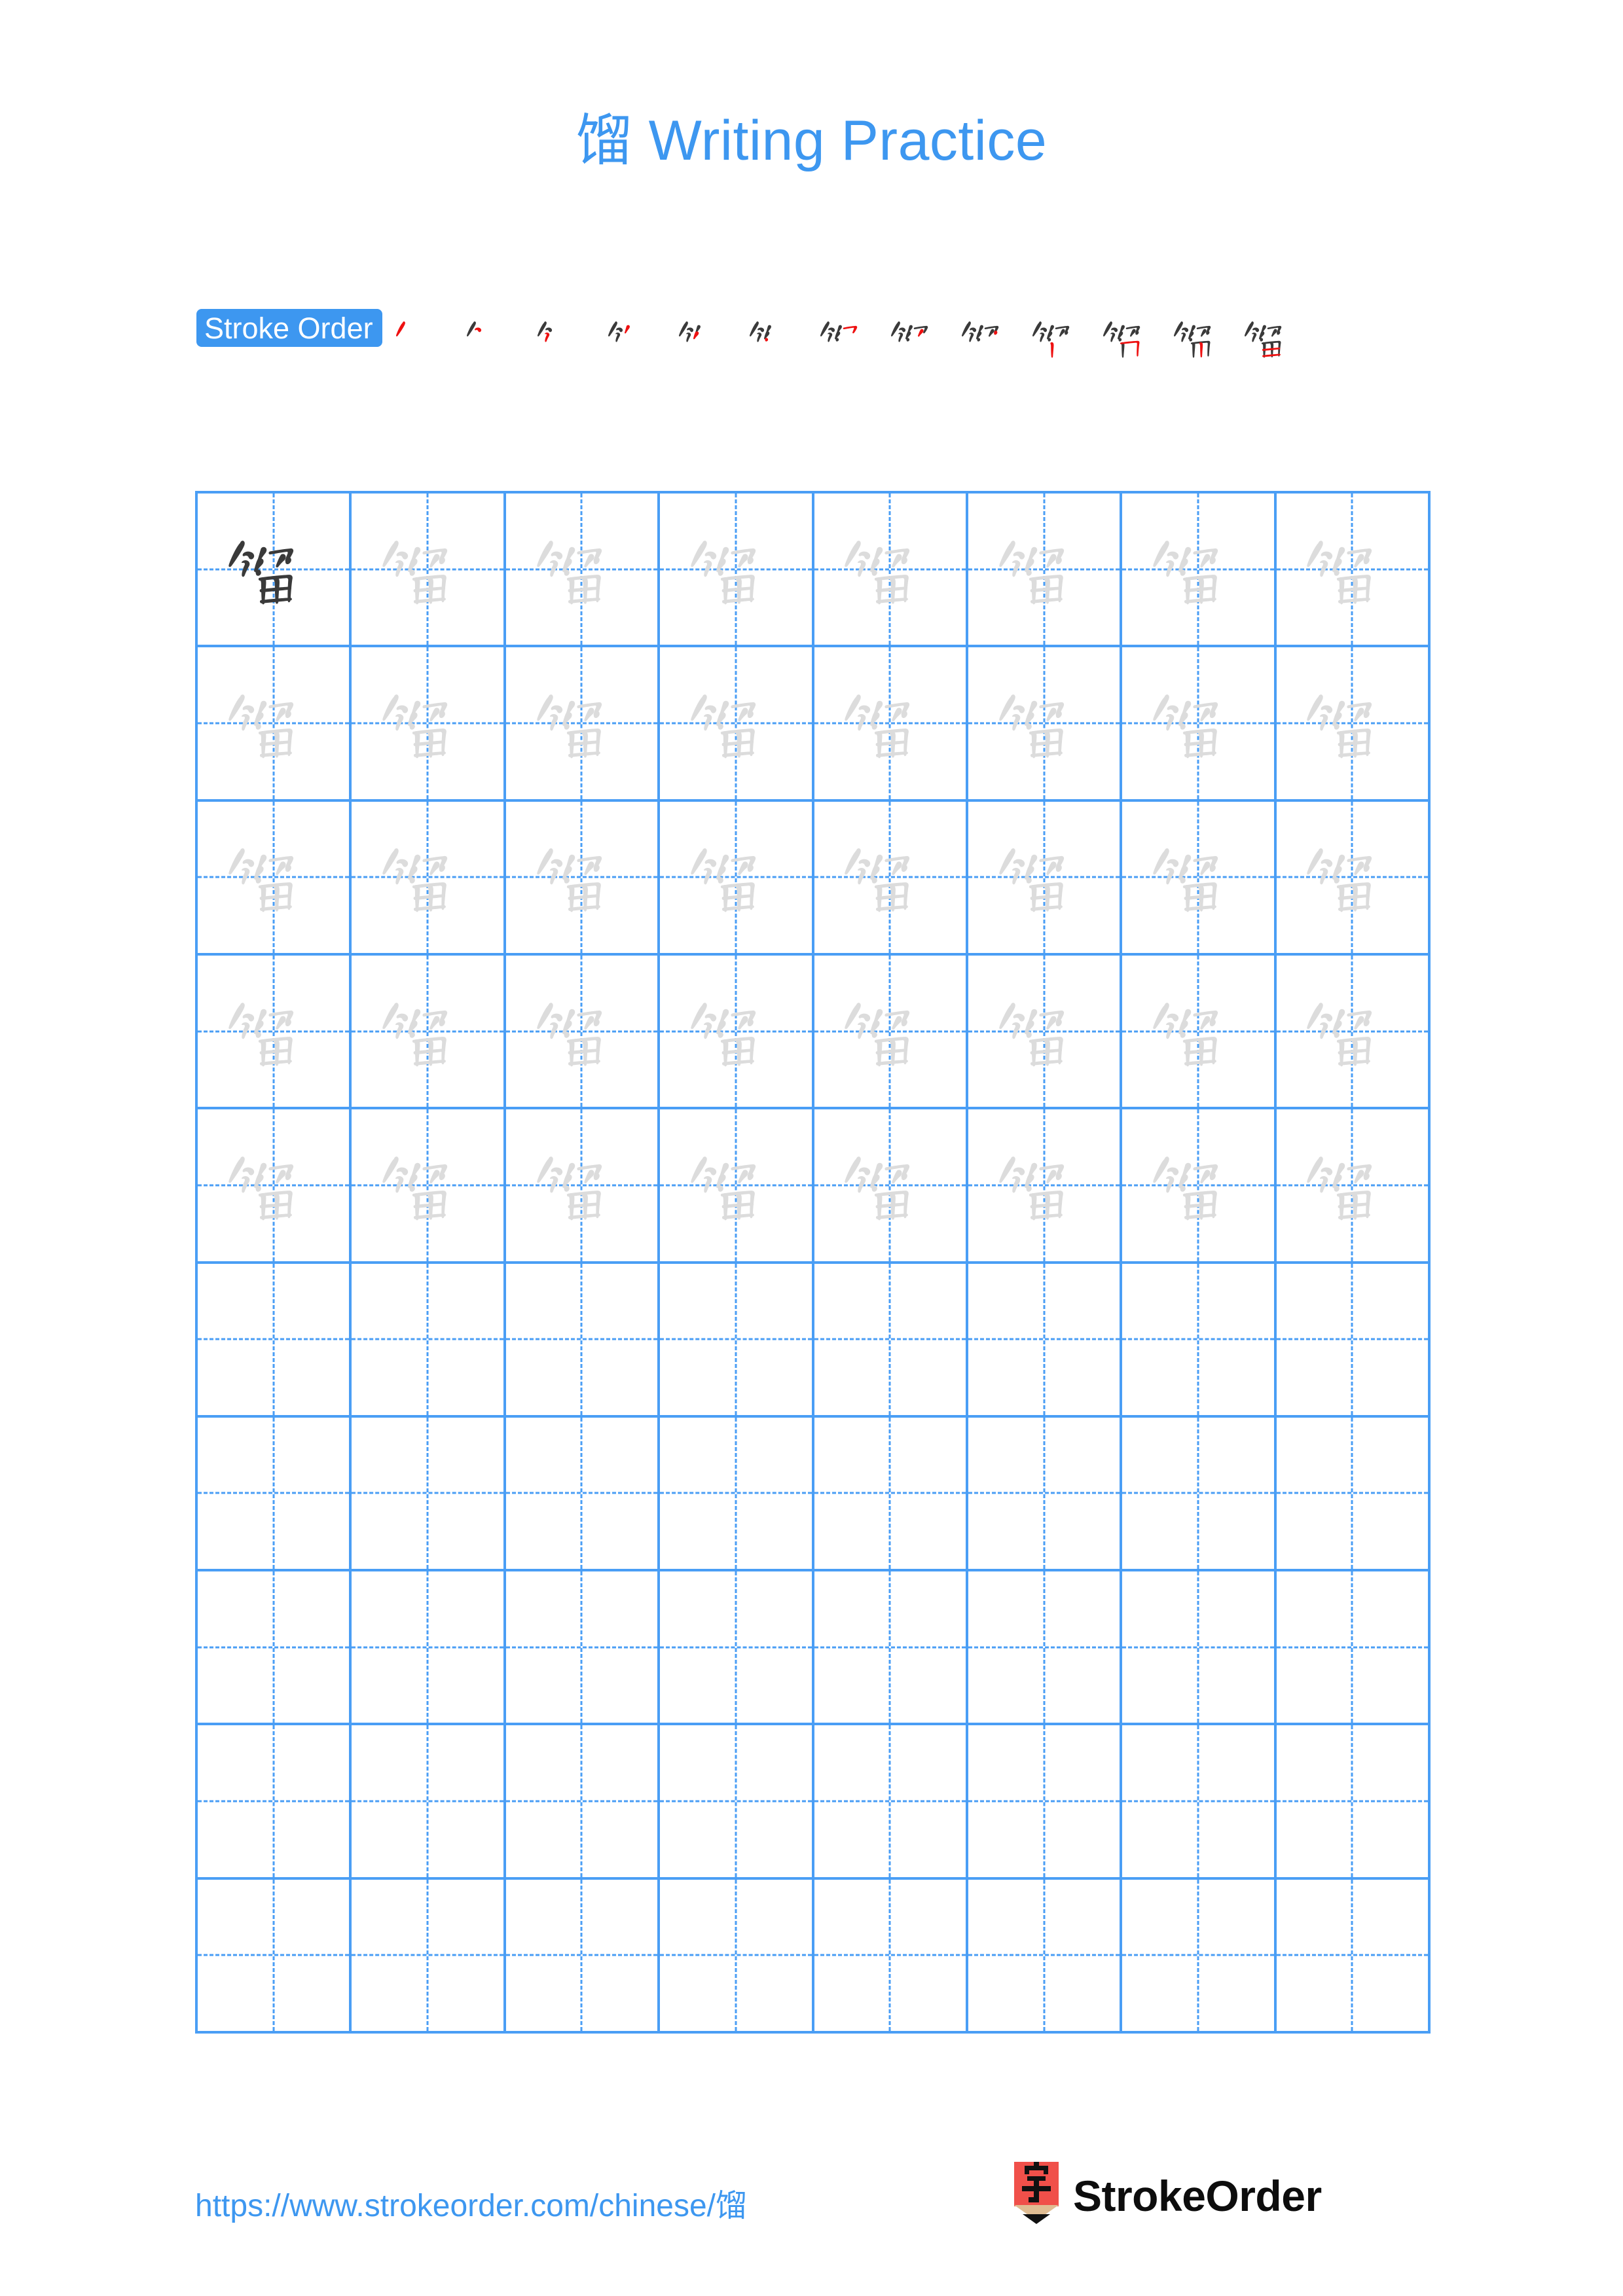  I want to click on practice-cell-r5-c1, so click(275, 1186).